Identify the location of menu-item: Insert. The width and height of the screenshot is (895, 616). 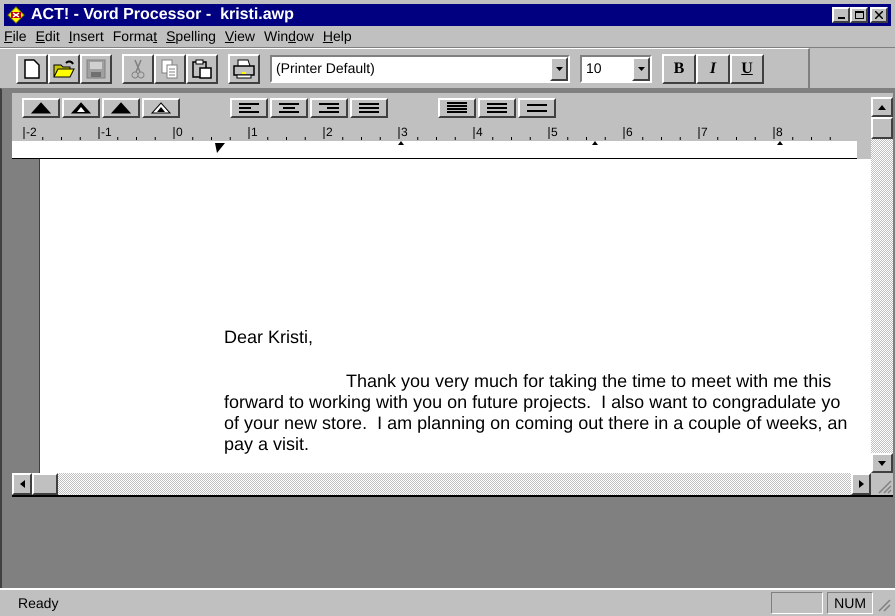
(86, 36).